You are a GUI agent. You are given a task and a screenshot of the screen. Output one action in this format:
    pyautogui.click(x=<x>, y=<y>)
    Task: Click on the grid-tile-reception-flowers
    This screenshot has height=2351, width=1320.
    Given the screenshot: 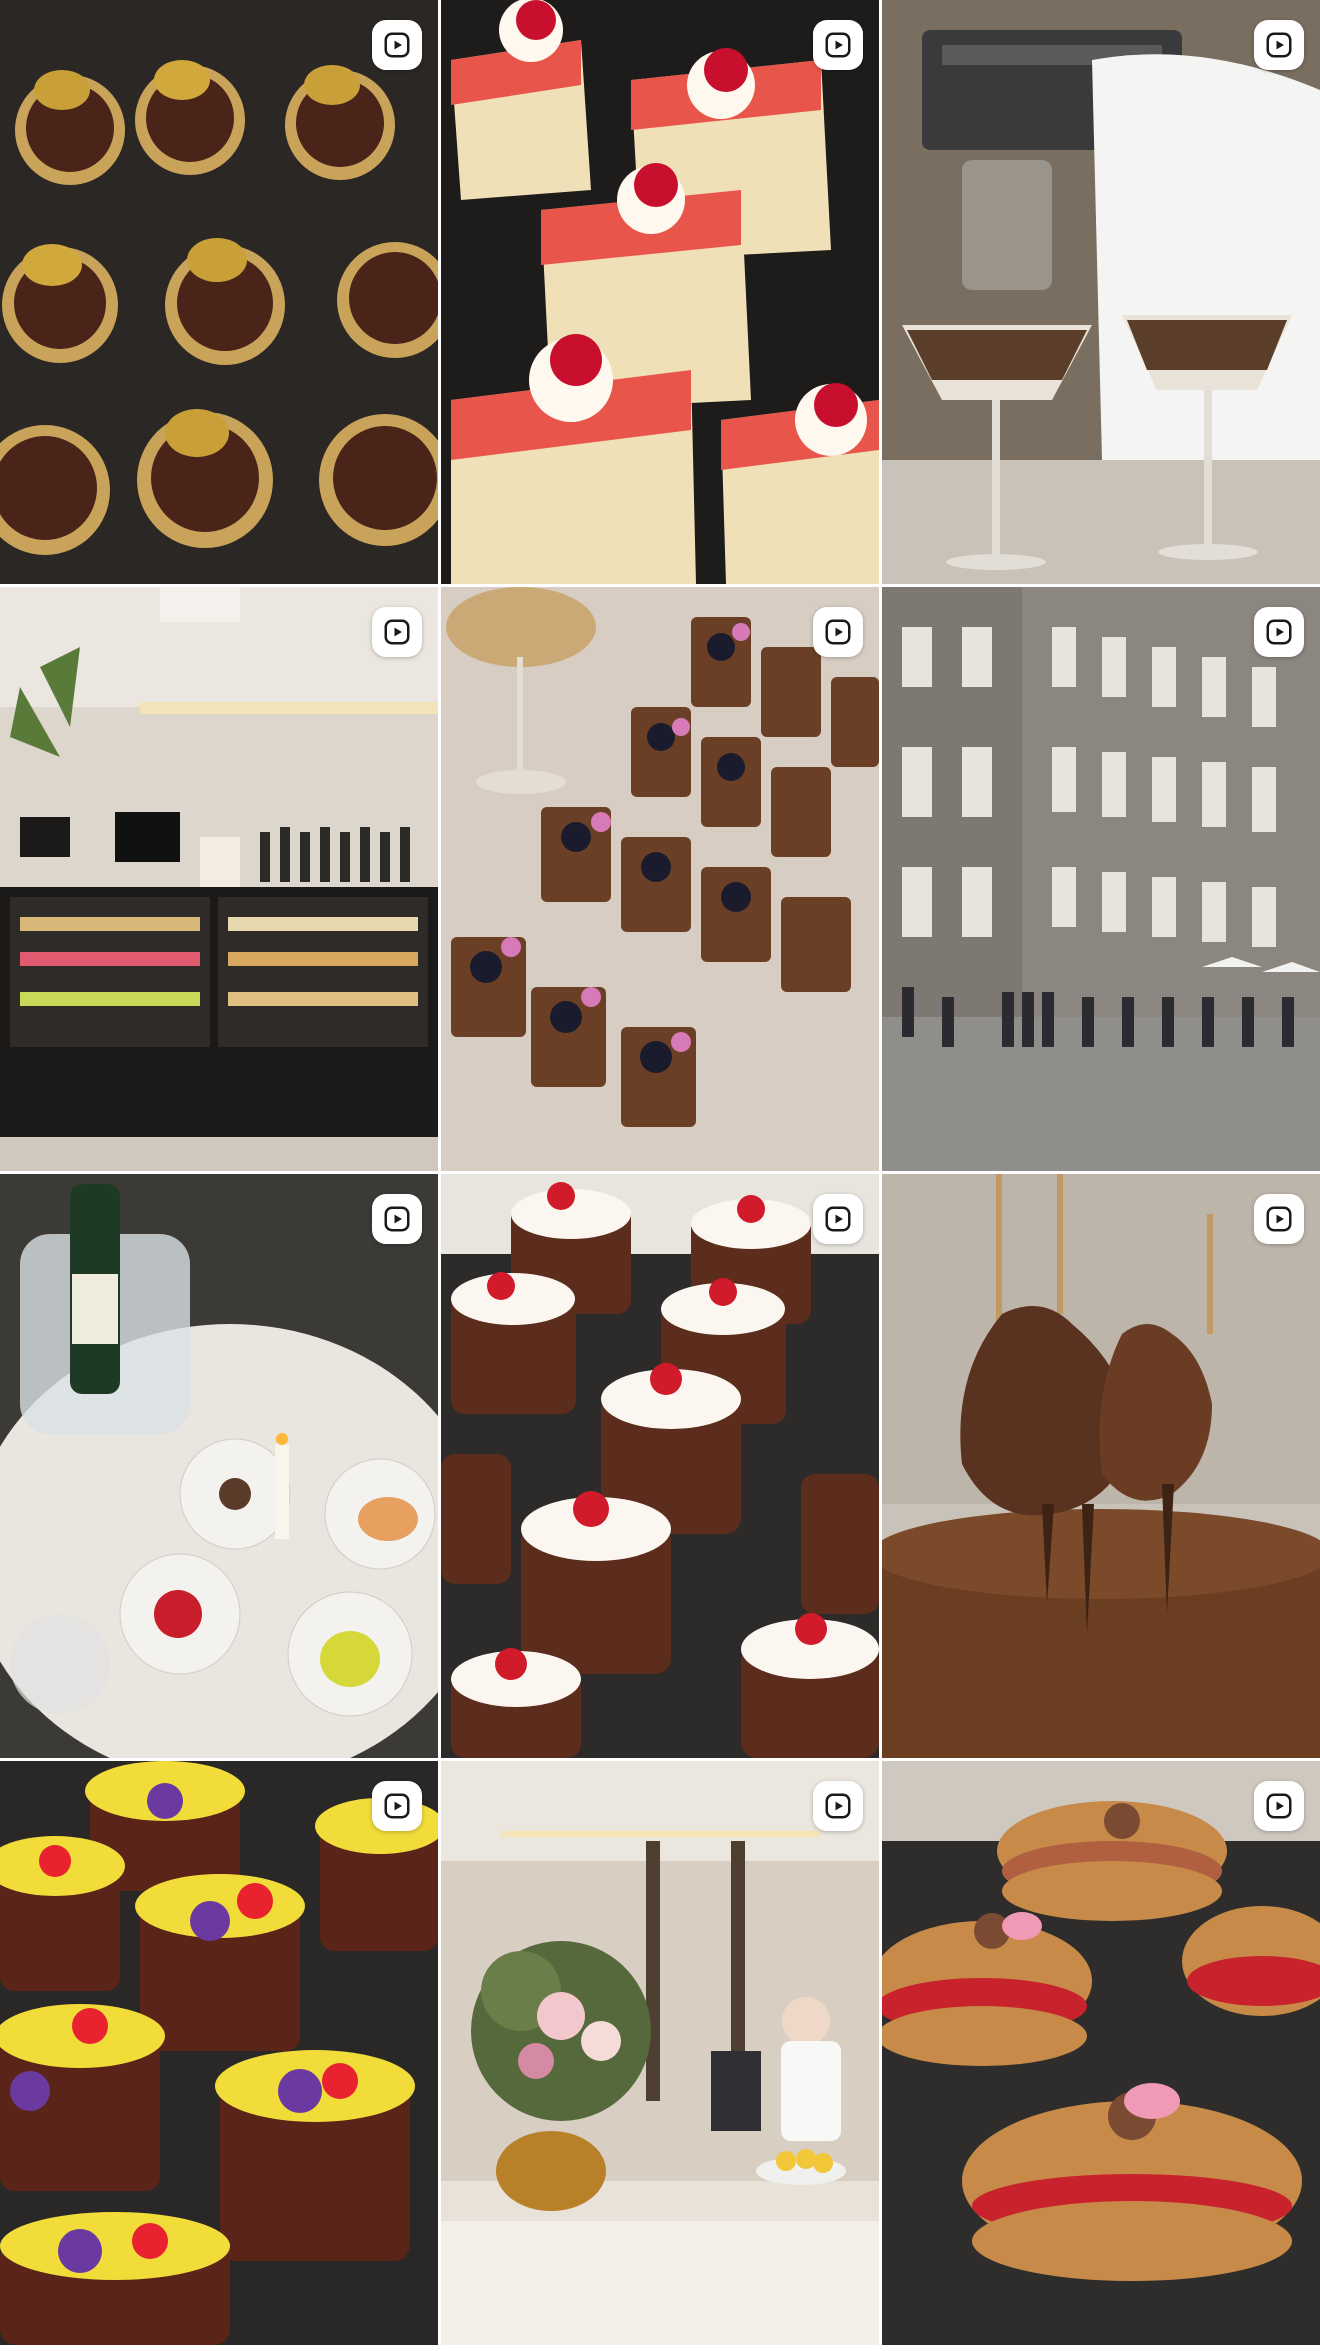 What is the action you would take?
    pyautogui.click(x=660, y=2053)
    